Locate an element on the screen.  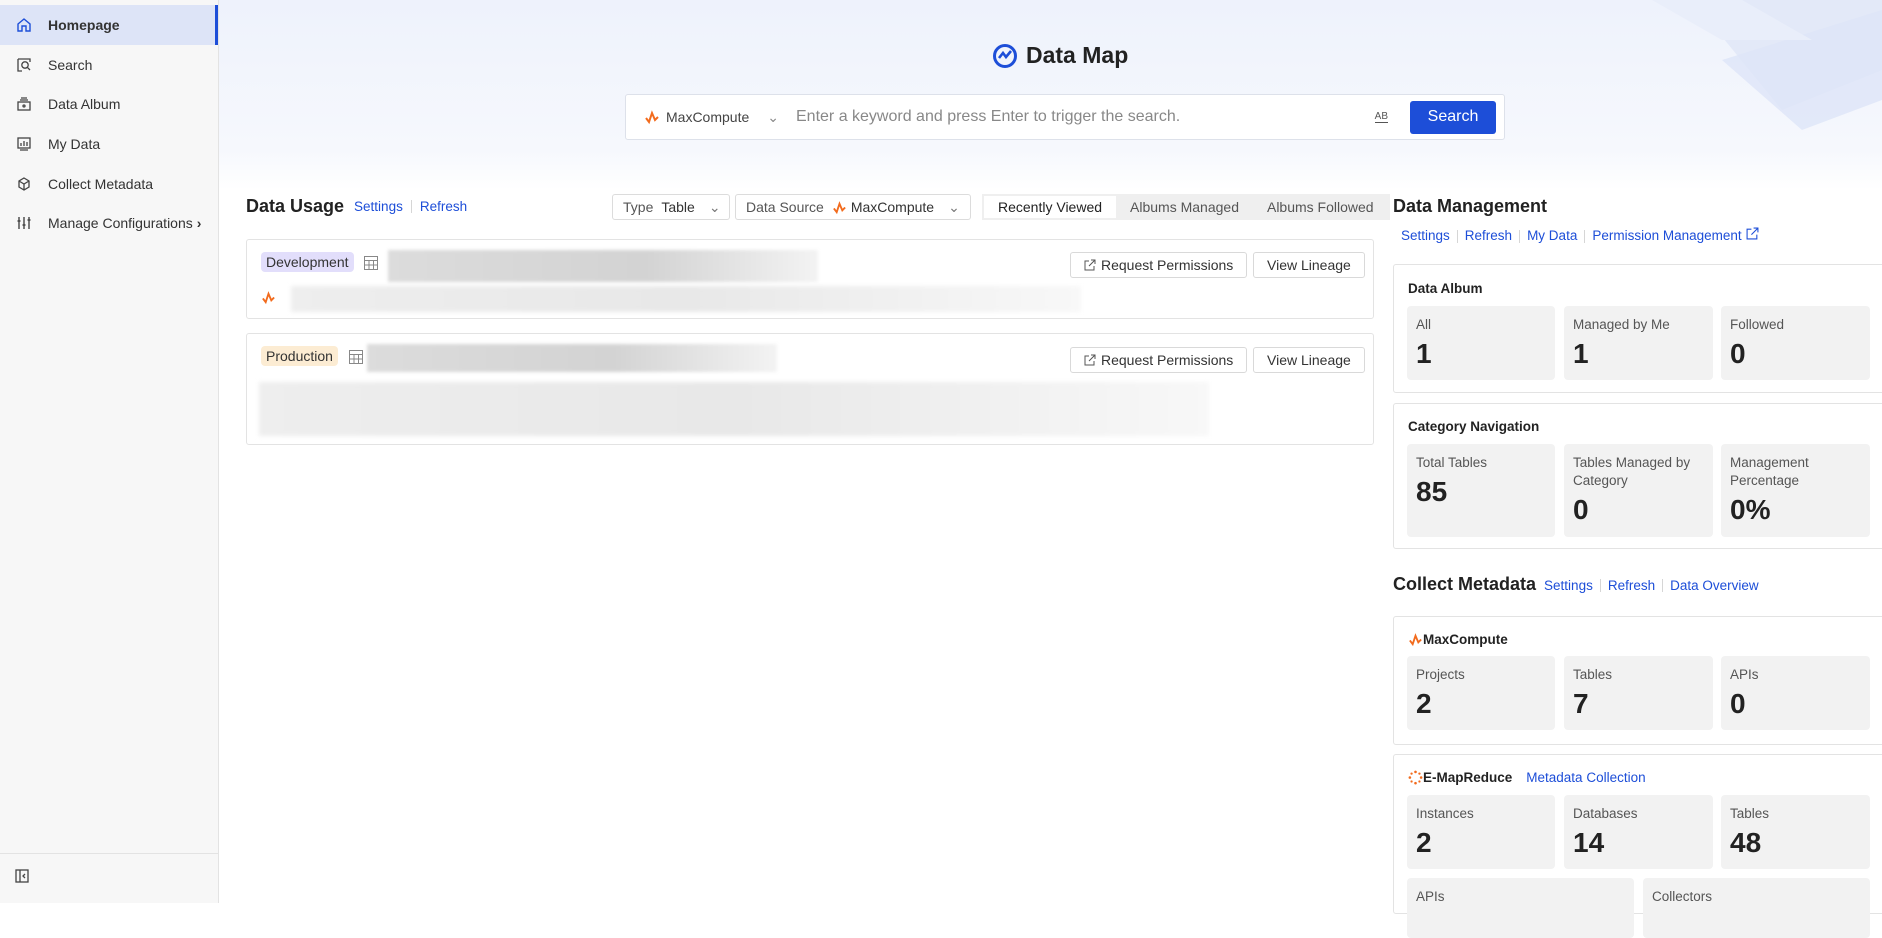
box-title: E-MapReduce Metadata Collection is located at coordinates (1527, 777).